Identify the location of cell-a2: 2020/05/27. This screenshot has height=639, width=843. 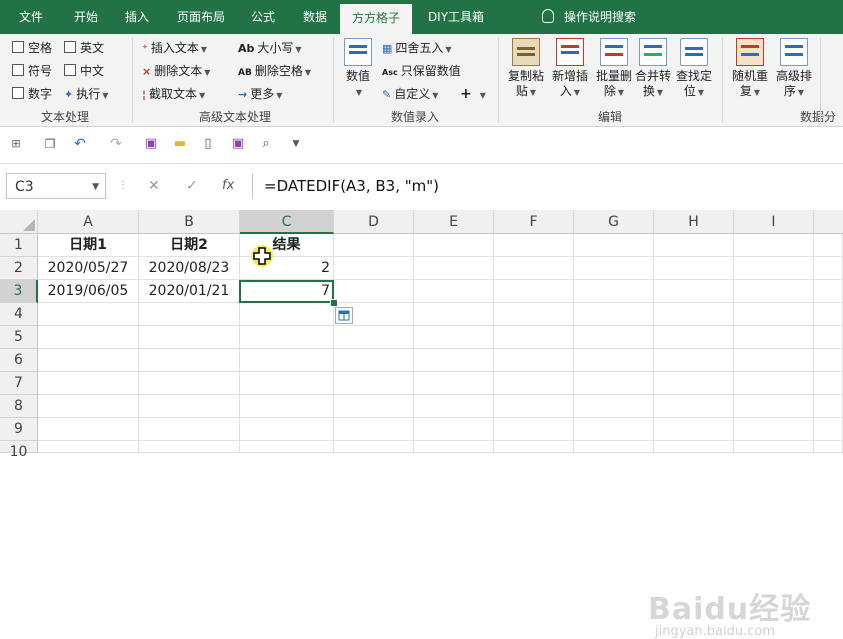
(88, 268).